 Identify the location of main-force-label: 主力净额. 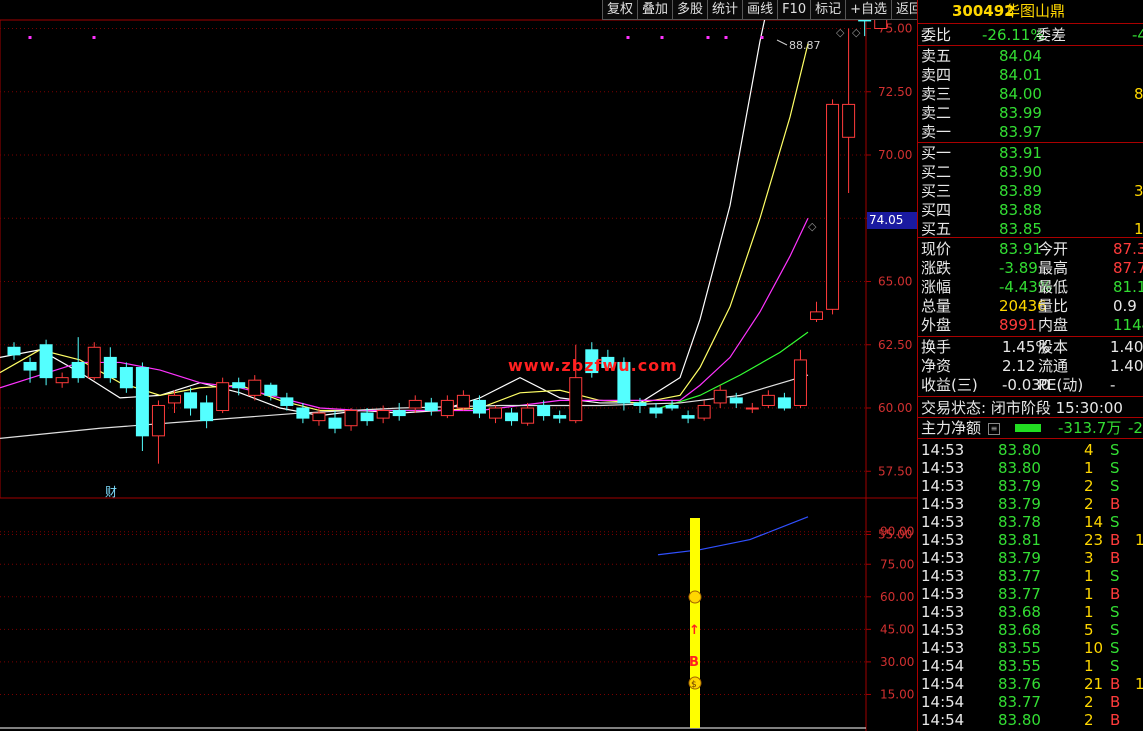
(951, 428).